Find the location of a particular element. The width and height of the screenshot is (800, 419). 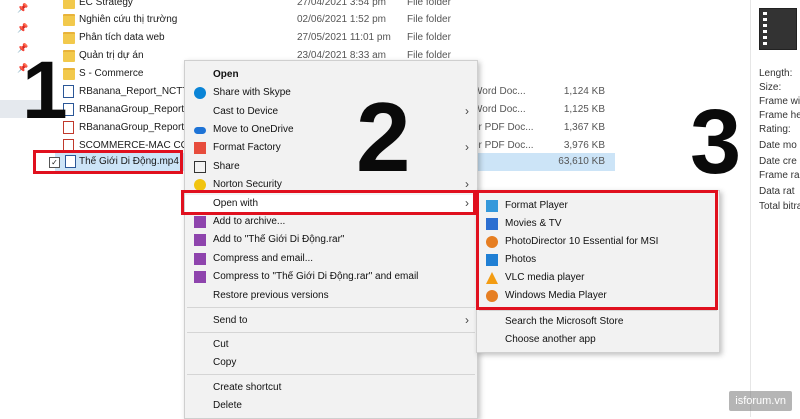

highlight-box-file is located at coordinates (108, 162).